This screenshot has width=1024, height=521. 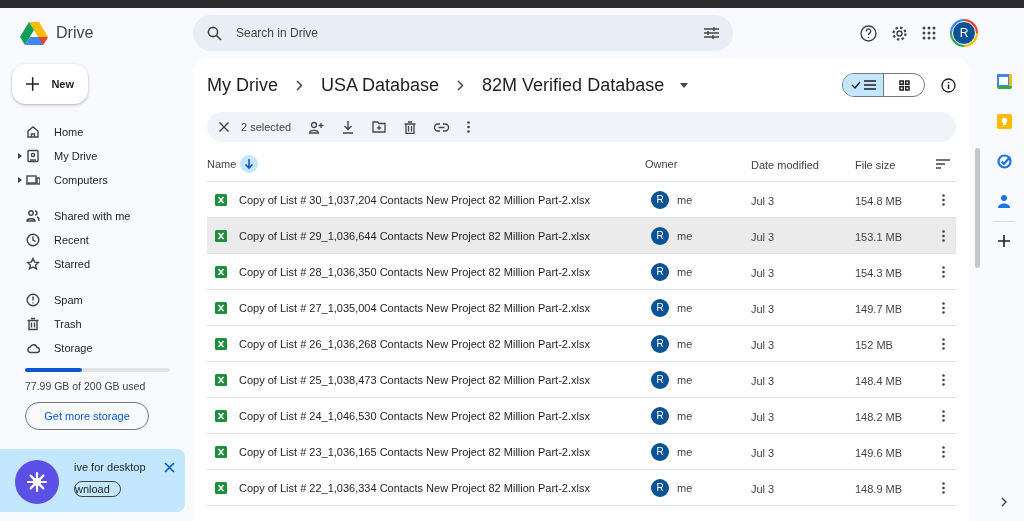 What do you see at coordinates (661, 163) in the screenshot?
I see `column-header: Owner` at bounding box center [661, 163].